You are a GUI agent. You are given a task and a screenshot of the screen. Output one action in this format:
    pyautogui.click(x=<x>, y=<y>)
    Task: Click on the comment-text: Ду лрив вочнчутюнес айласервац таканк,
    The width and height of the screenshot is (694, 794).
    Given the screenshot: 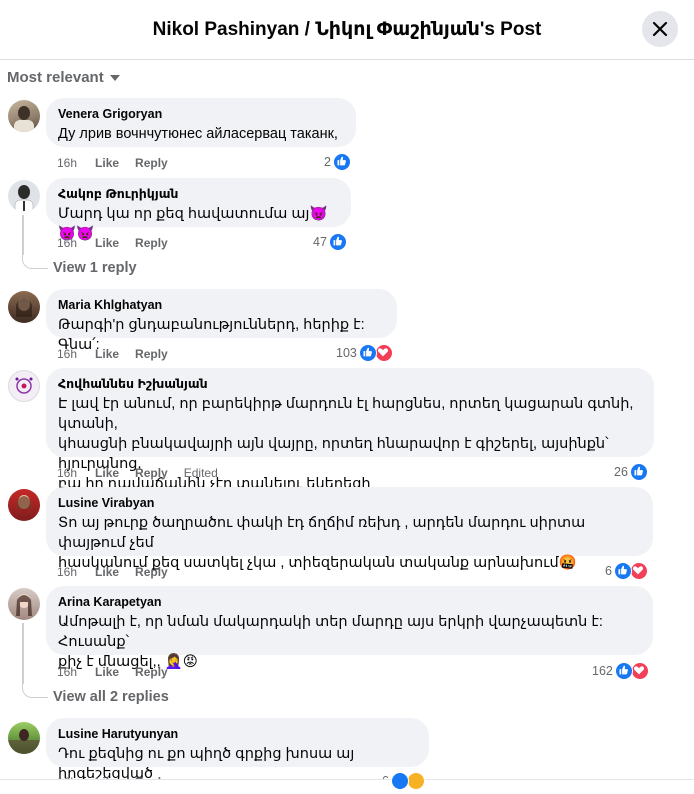 What is the action you would take?
    pyautogui.click(x=198, y=134)
    